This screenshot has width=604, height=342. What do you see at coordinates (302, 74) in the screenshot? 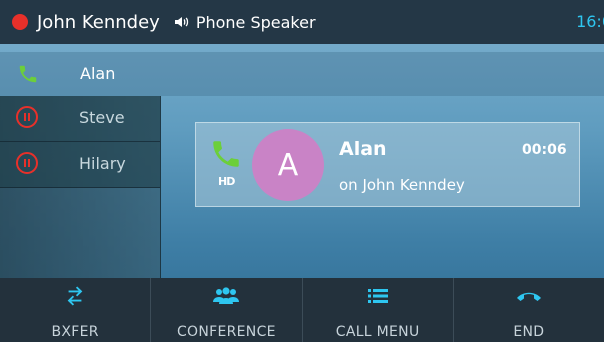
I see `line-item-active: Alan` at bounding box center [302, 74].